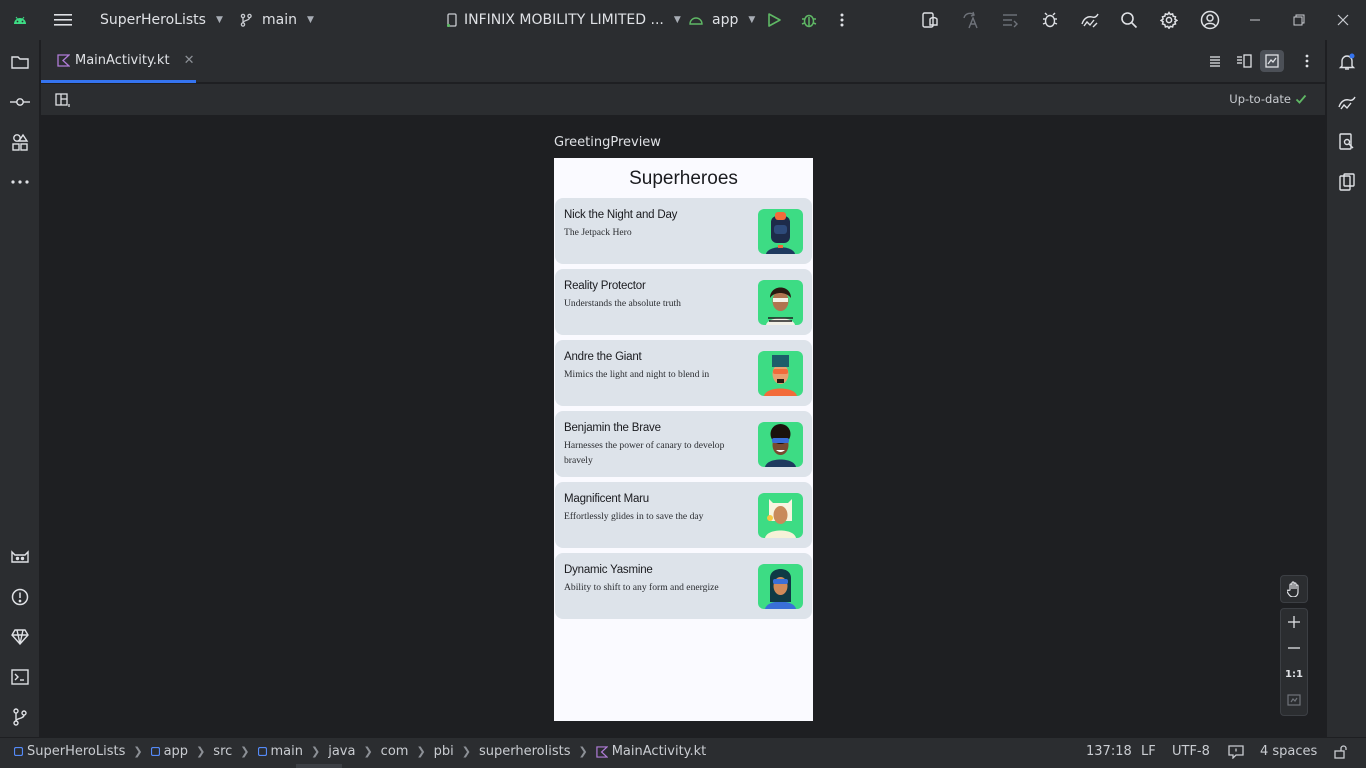 The height and width of the screenshot is (768, 1366). What do you see at coordinates (280, 751) in the screenshot?
I see `breadcrumb-item: main` at bounding box center [280, 751].